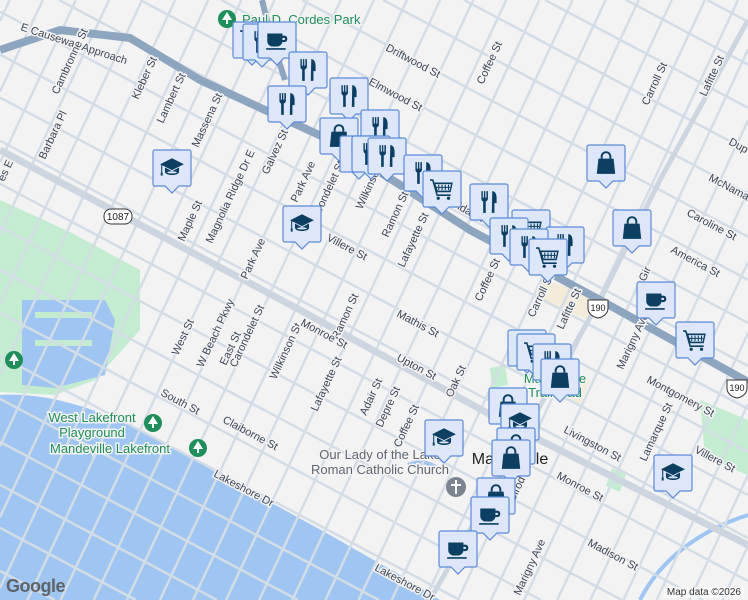  I want to click on google-logo: Google, so click(36, 586).